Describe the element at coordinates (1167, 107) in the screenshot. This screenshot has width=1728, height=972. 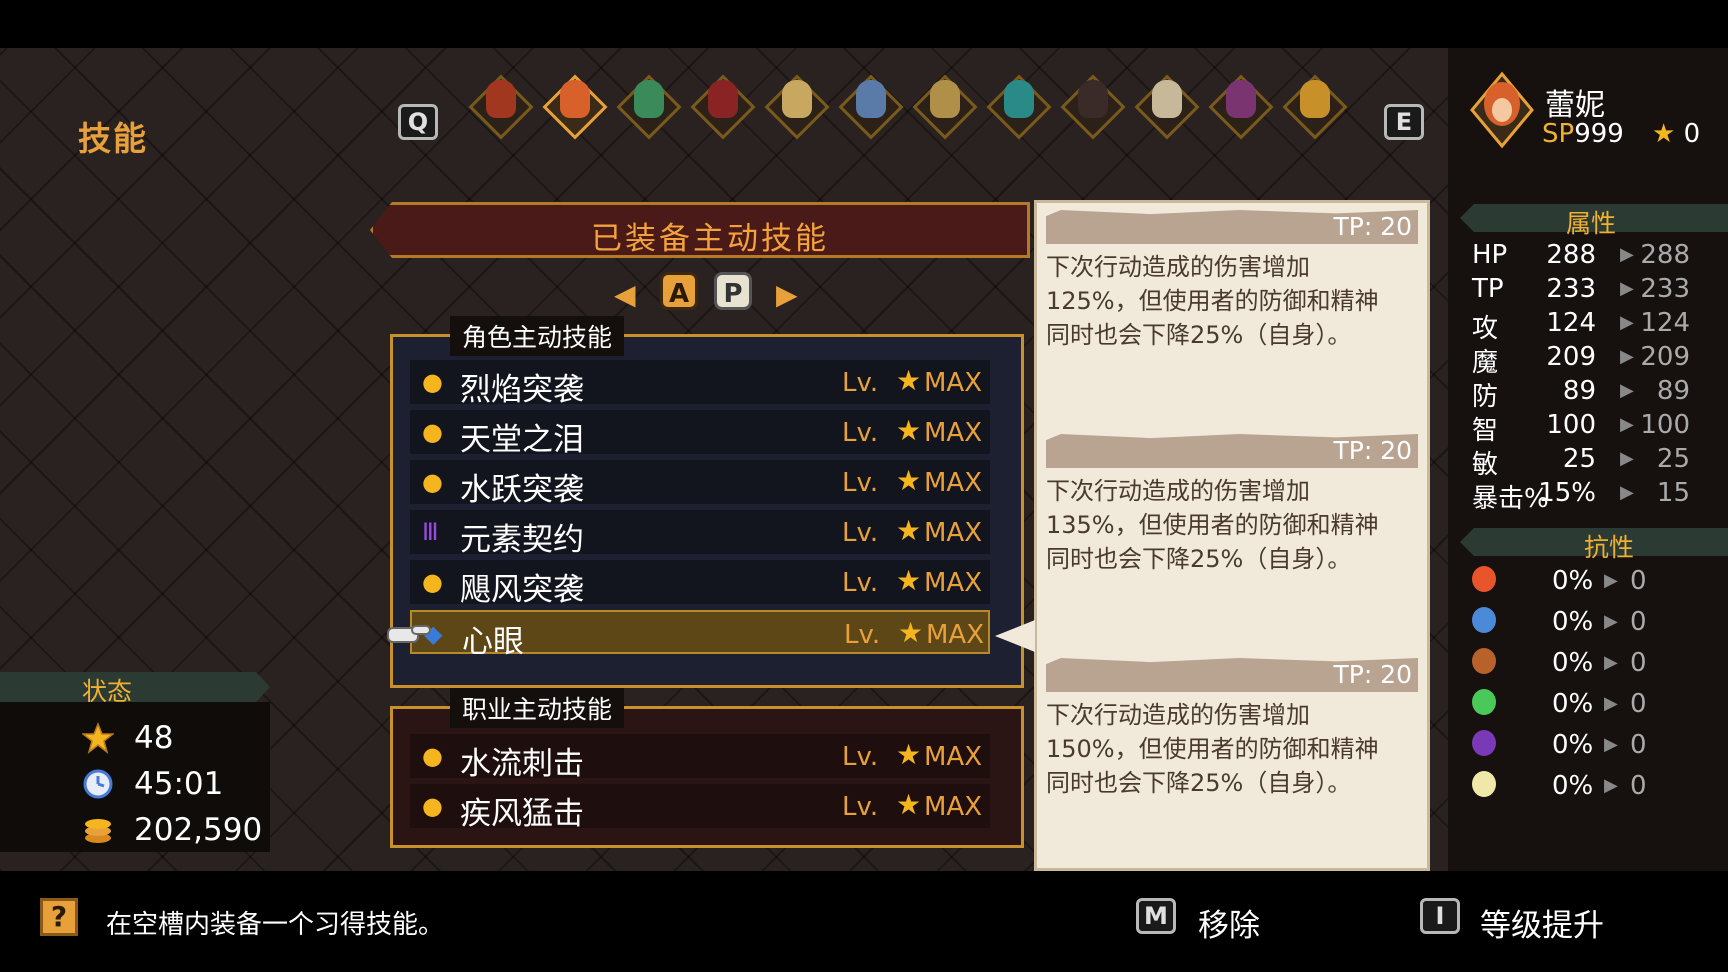
I see `character-portrait-c10` at that location.